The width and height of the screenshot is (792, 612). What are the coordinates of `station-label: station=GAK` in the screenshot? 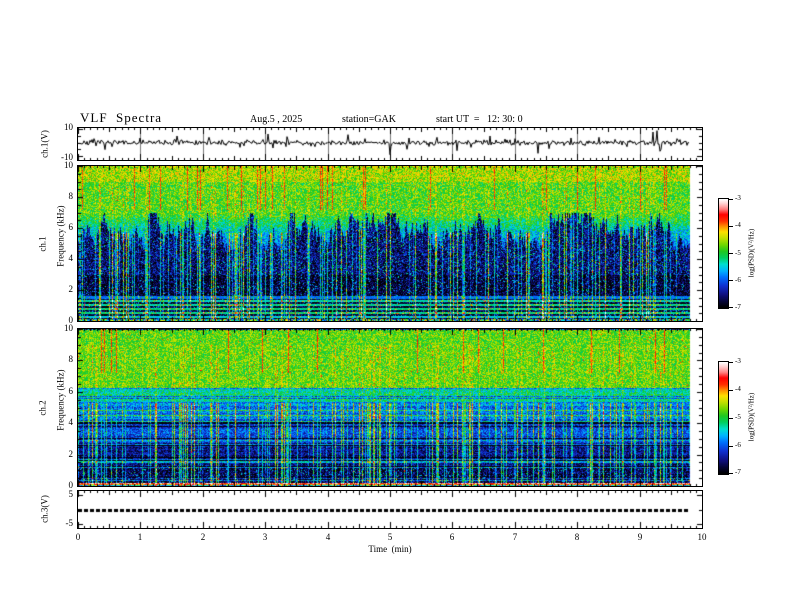 It's located at (369, 119).